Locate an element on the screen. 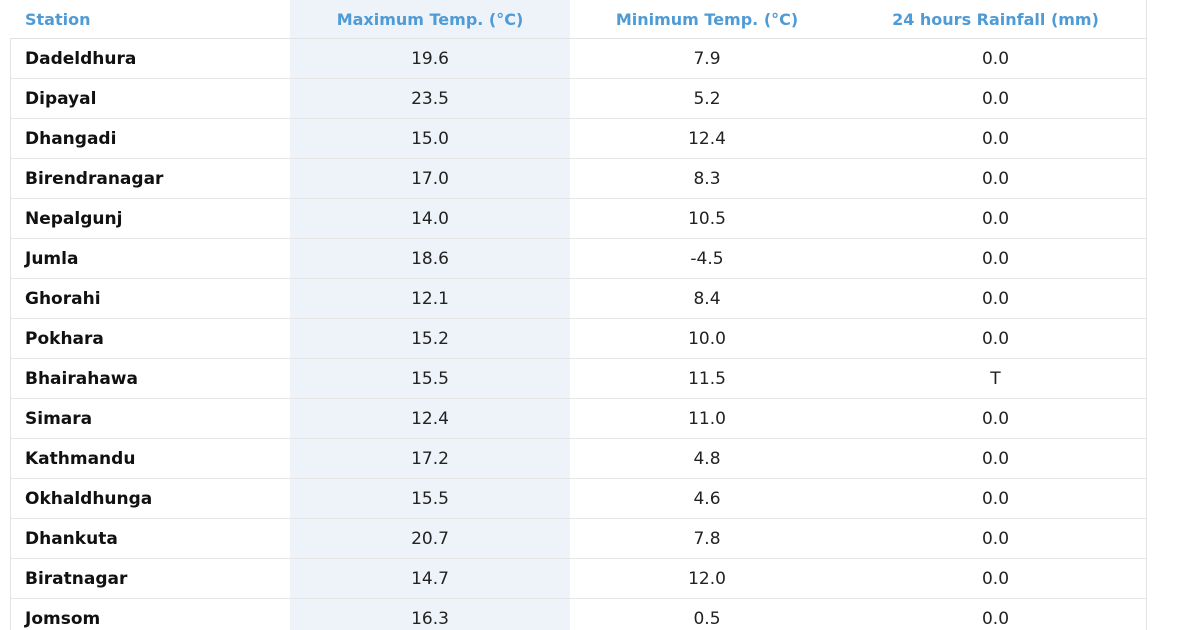 This screenshot has width=1200, height=630. table-row: Ghorahi 12.1 8.4 0.0 is located at coordinates (578, 298).